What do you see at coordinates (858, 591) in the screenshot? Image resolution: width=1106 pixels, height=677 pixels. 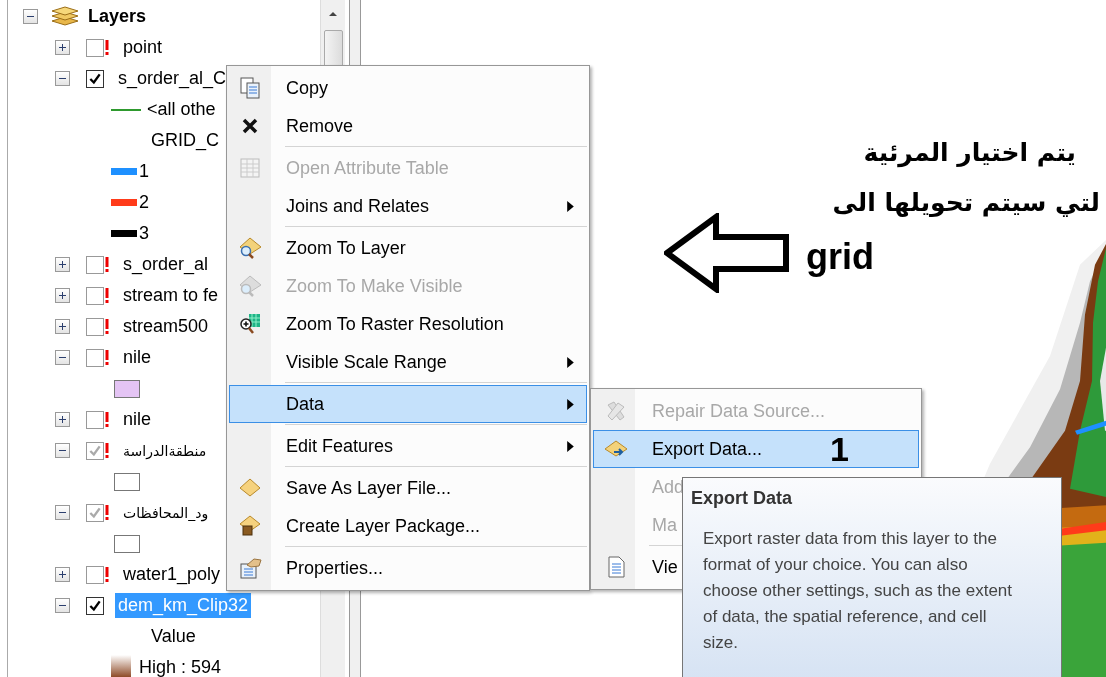 I see `tooltip-text: Export raster data from this layer to the format of your choice. You can also choose other settings, such as the extent of data, the spatial reference, and cell size.` at bounding box center [858, 591].